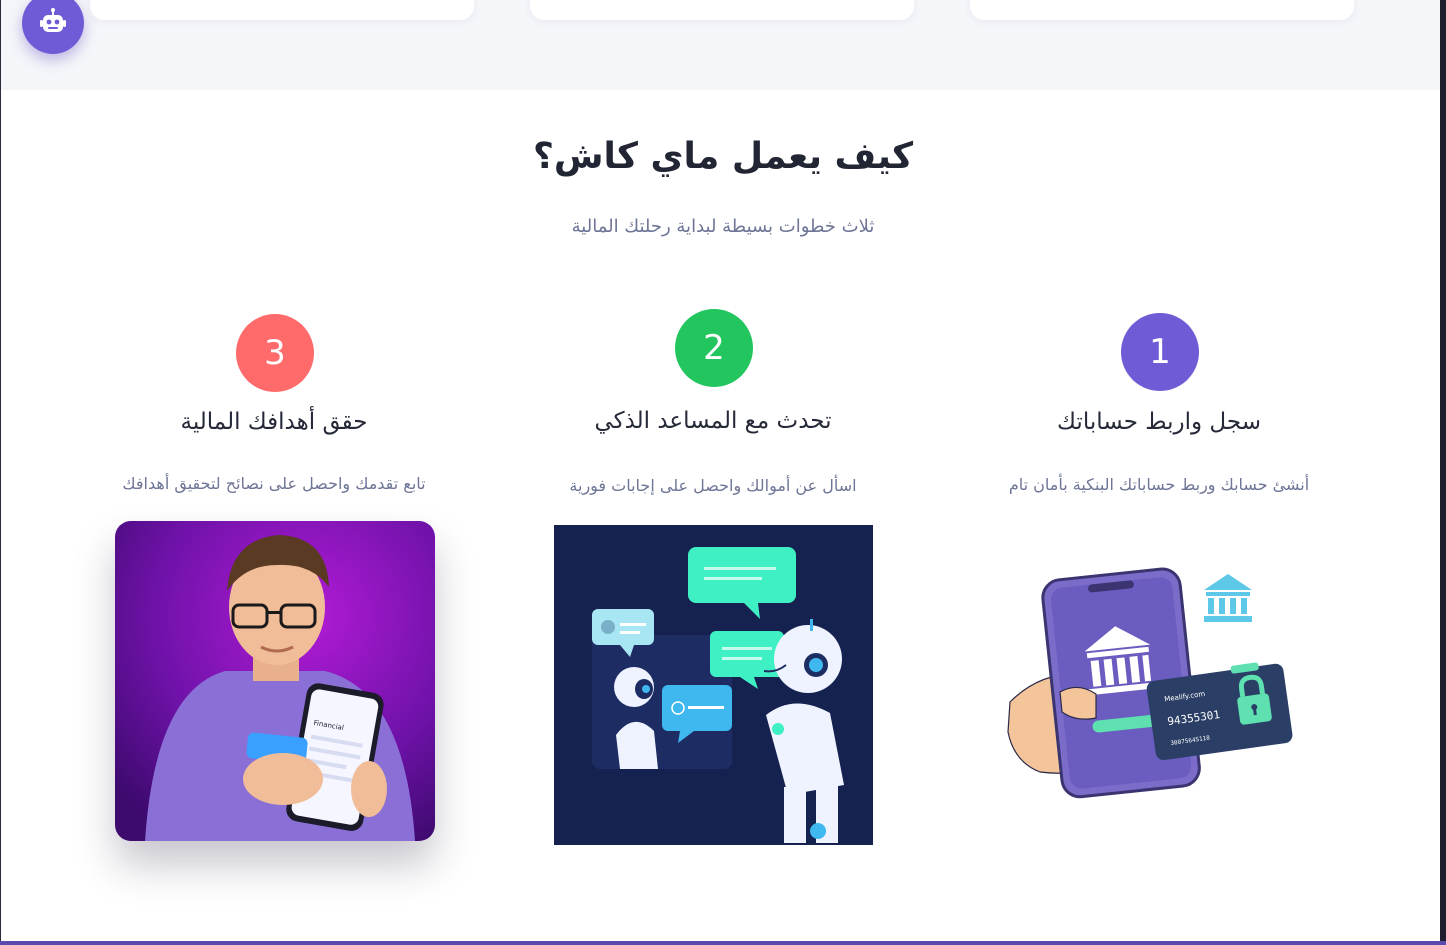  Describe the element at coordinates (1160, 352) in the screenshot. I see `step-1-number-badge: 1` at that location.